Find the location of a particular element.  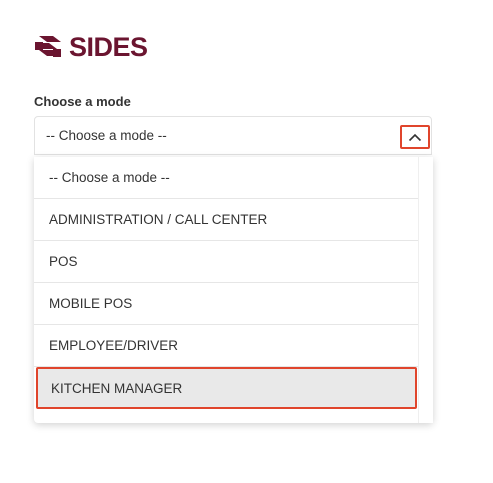

mode-field-label: Choose a mode is located at coordinates (82, 101).